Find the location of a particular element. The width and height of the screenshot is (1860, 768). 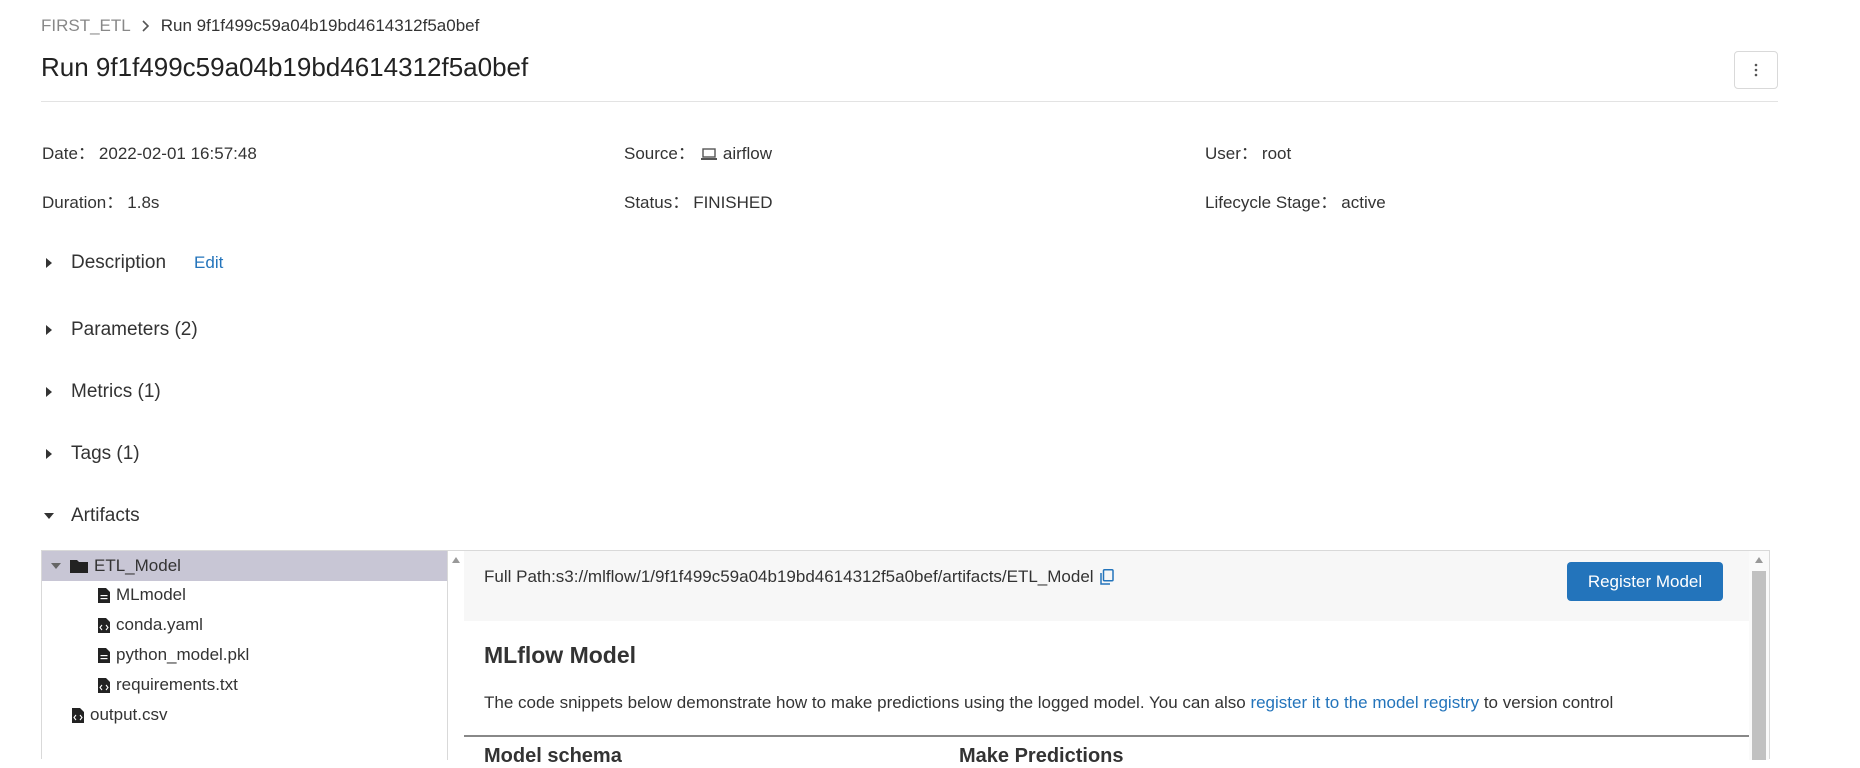

title-divider is located at coordinates (909, 101).